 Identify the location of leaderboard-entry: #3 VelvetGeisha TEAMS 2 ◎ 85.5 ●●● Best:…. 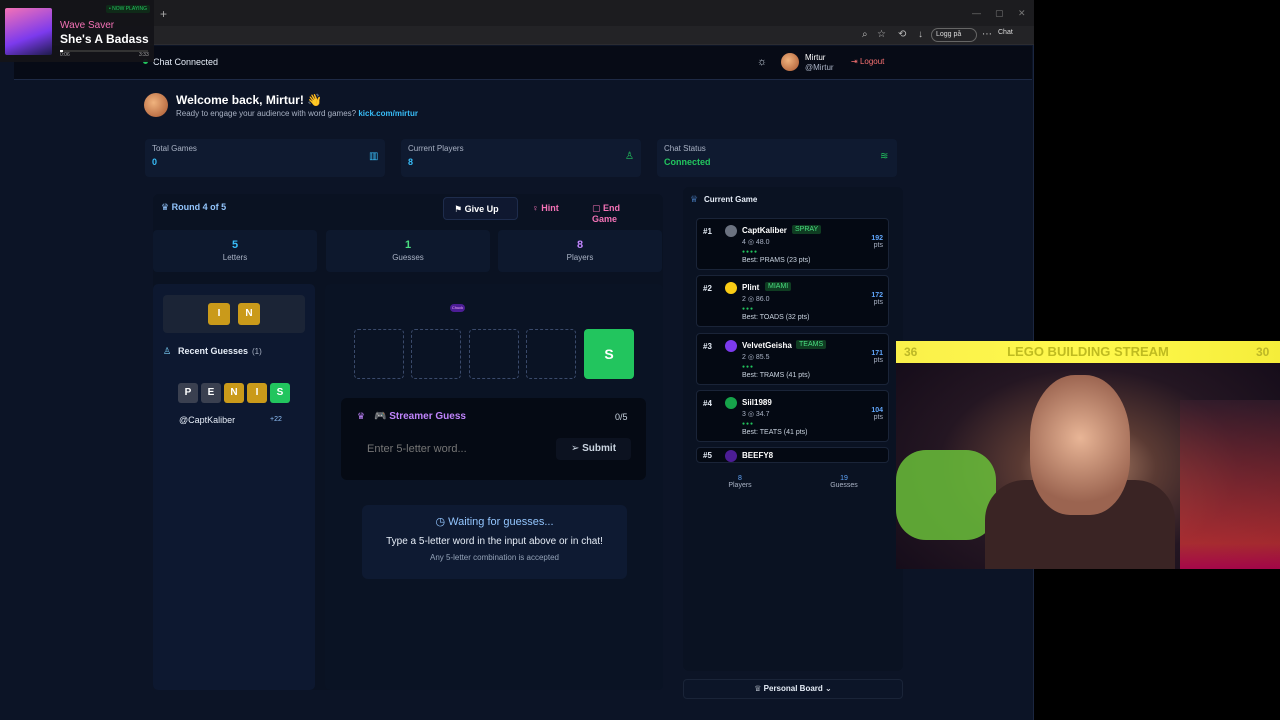
(792, 359).